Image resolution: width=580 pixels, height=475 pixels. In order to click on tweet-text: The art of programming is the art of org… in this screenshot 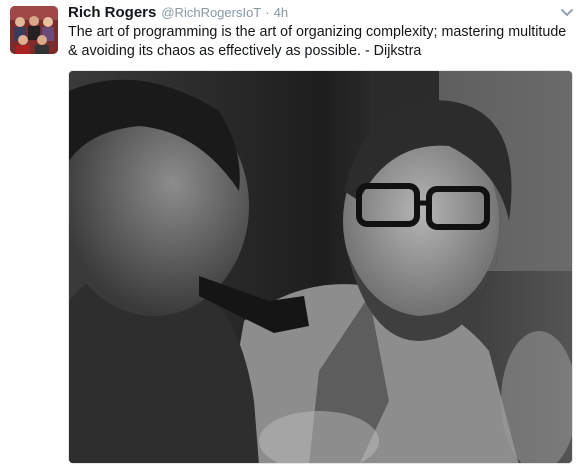, I will do `click(317, 41)`.